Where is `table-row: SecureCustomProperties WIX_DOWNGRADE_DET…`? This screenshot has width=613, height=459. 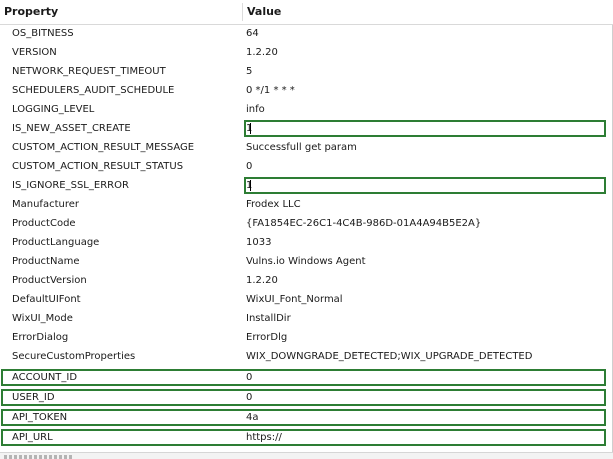 table-row: SecureCustomProperties WIX_DOWNGRADE_DET… is located at coordinates (306, 356).